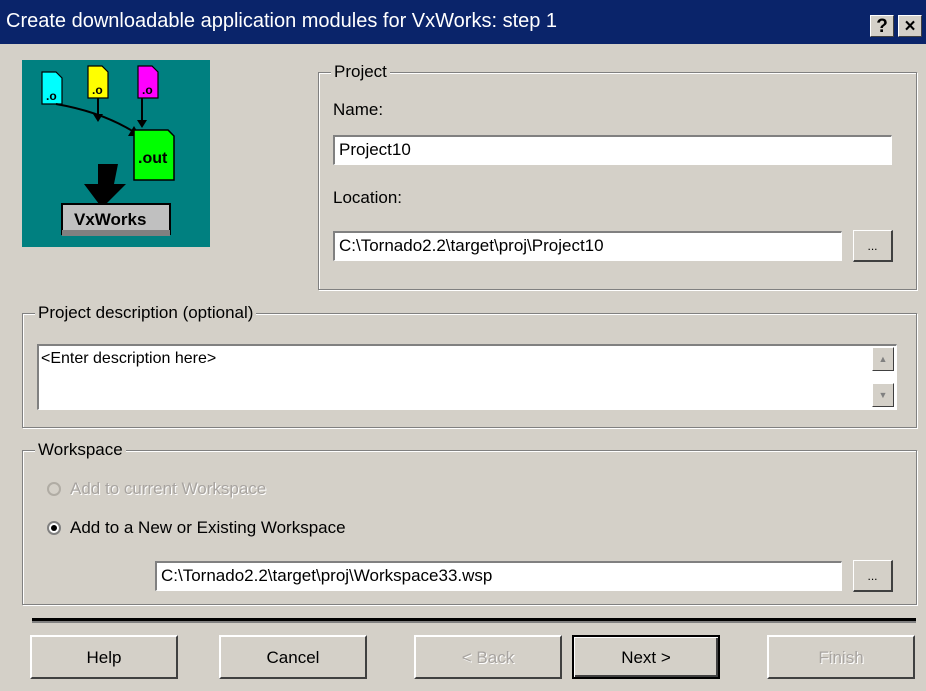 This screenshot has width=926, height=691. I want to click on project-group-label: Project, so click(360, 72).